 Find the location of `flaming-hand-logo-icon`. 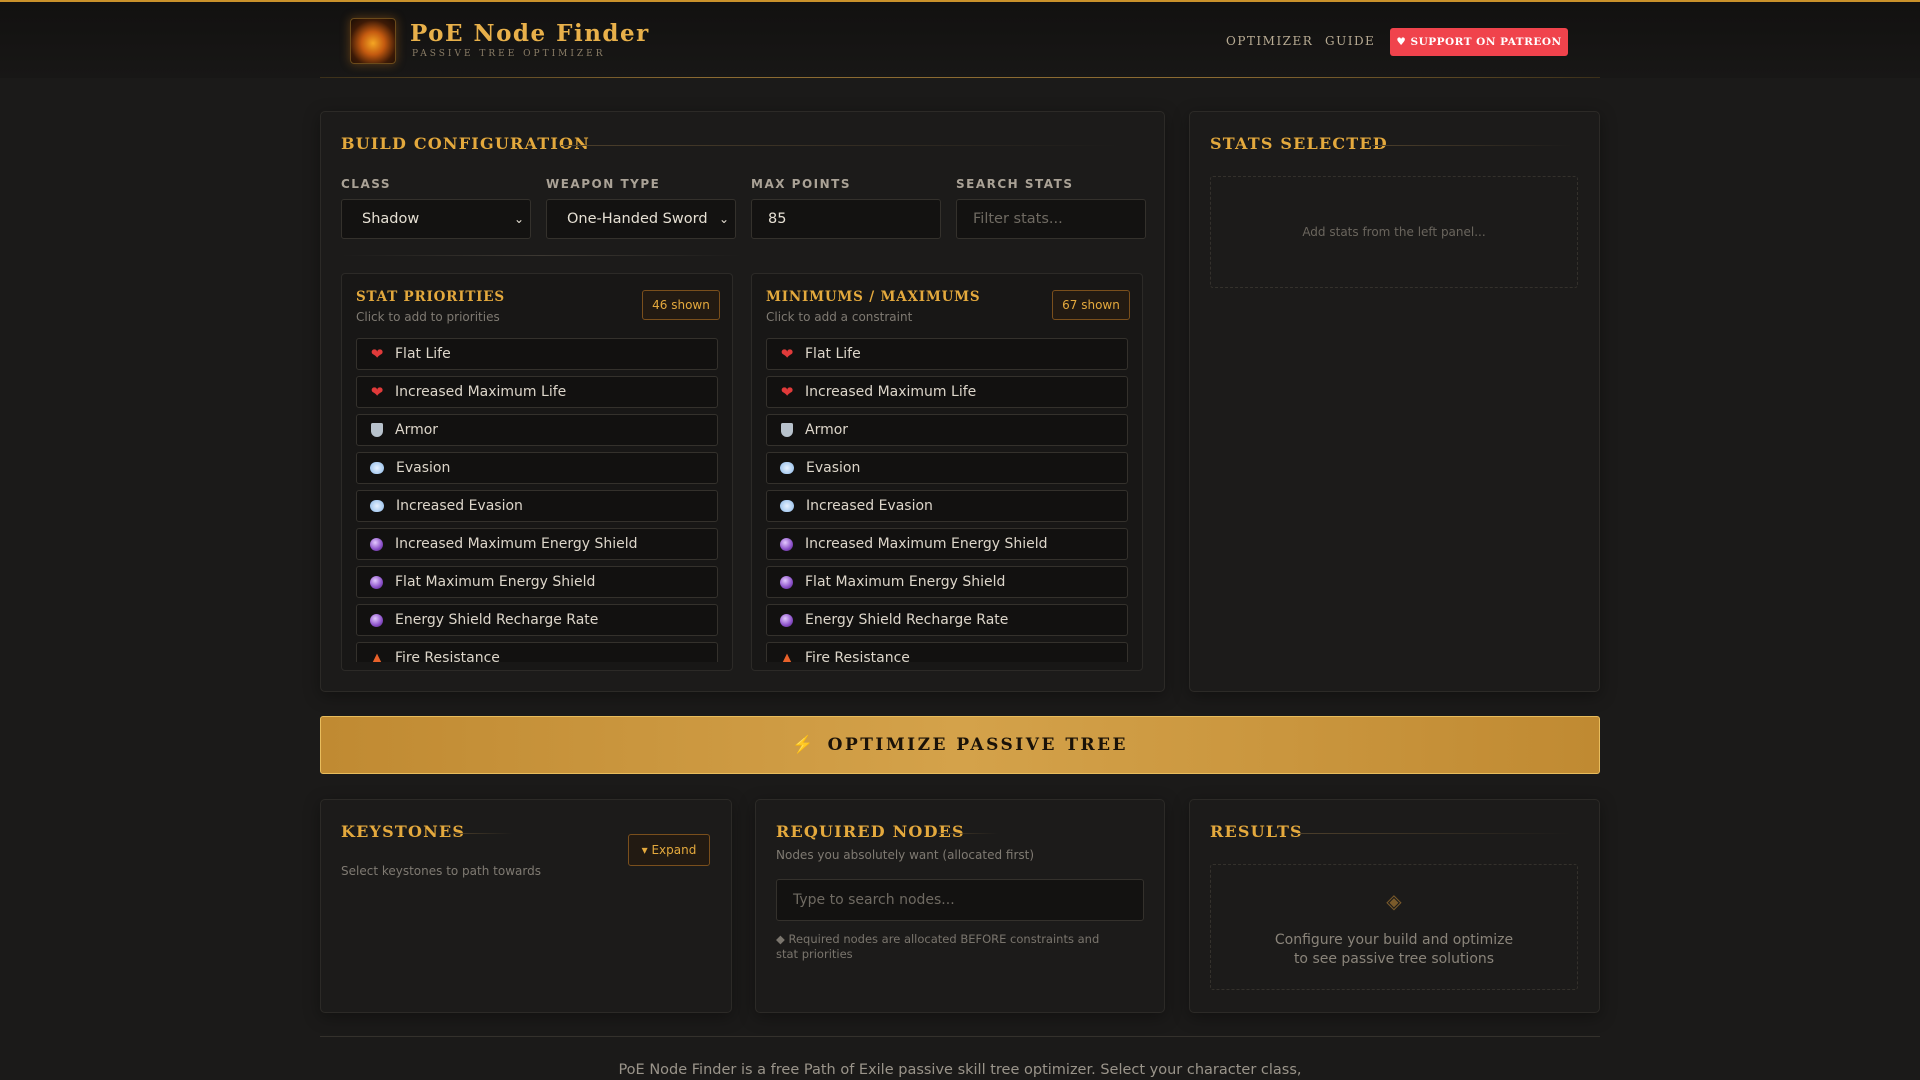

flaming-hand-logo-icon is located at coordinates (373, 41).